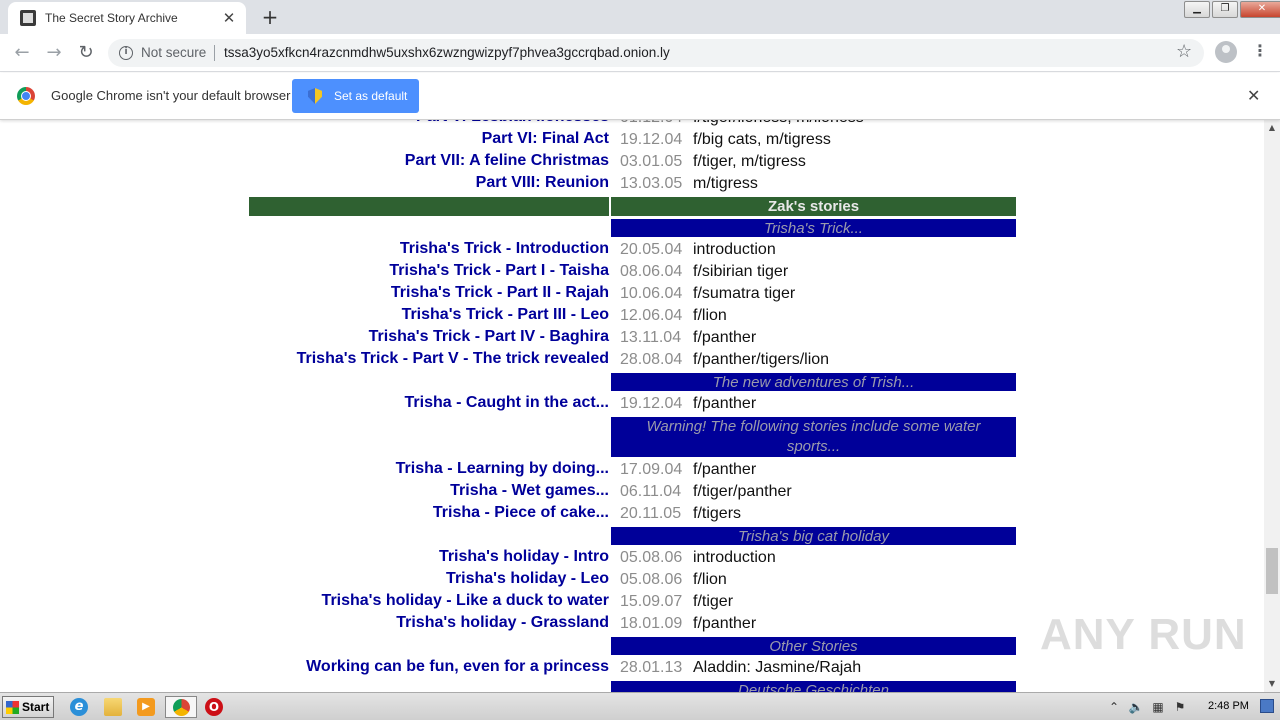 Image resolution: width=1280 pixels, height=721 pixels. I want to click on story-description: f/big cats, m/tigress, so click(762, 139).